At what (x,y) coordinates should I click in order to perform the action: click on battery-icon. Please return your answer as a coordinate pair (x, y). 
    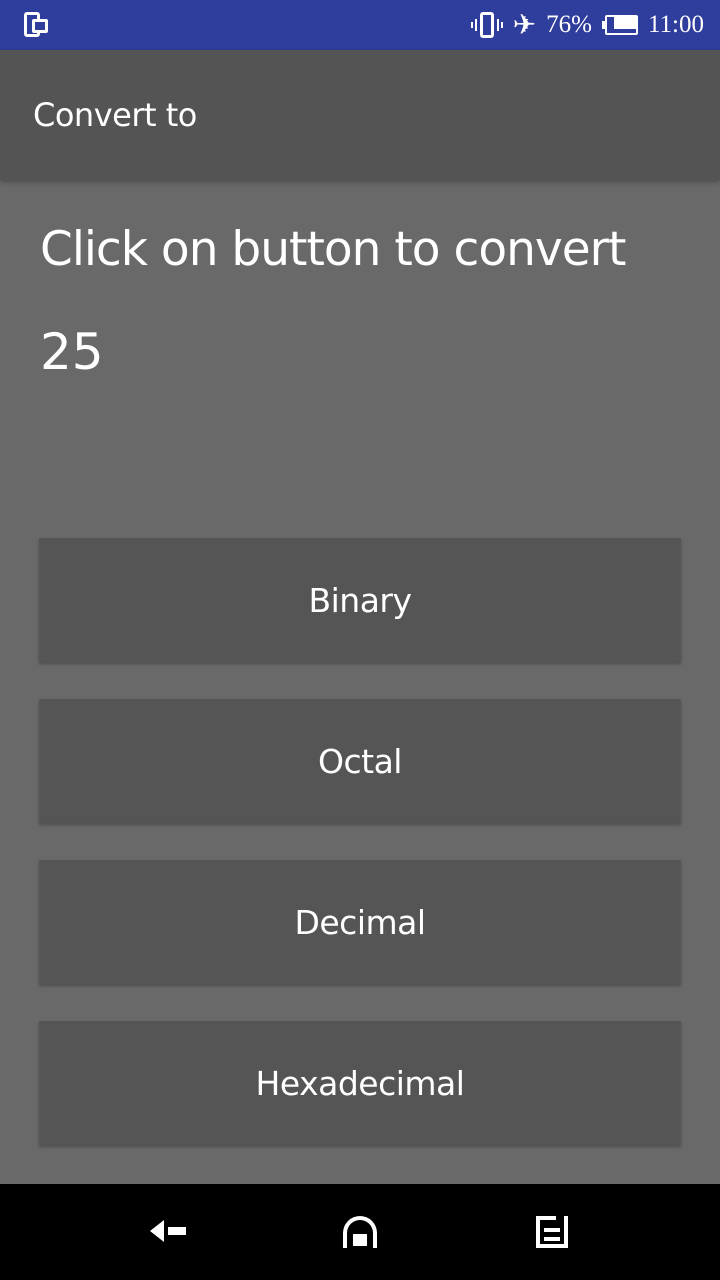
    Looking at the image, I should click on (619, 25).